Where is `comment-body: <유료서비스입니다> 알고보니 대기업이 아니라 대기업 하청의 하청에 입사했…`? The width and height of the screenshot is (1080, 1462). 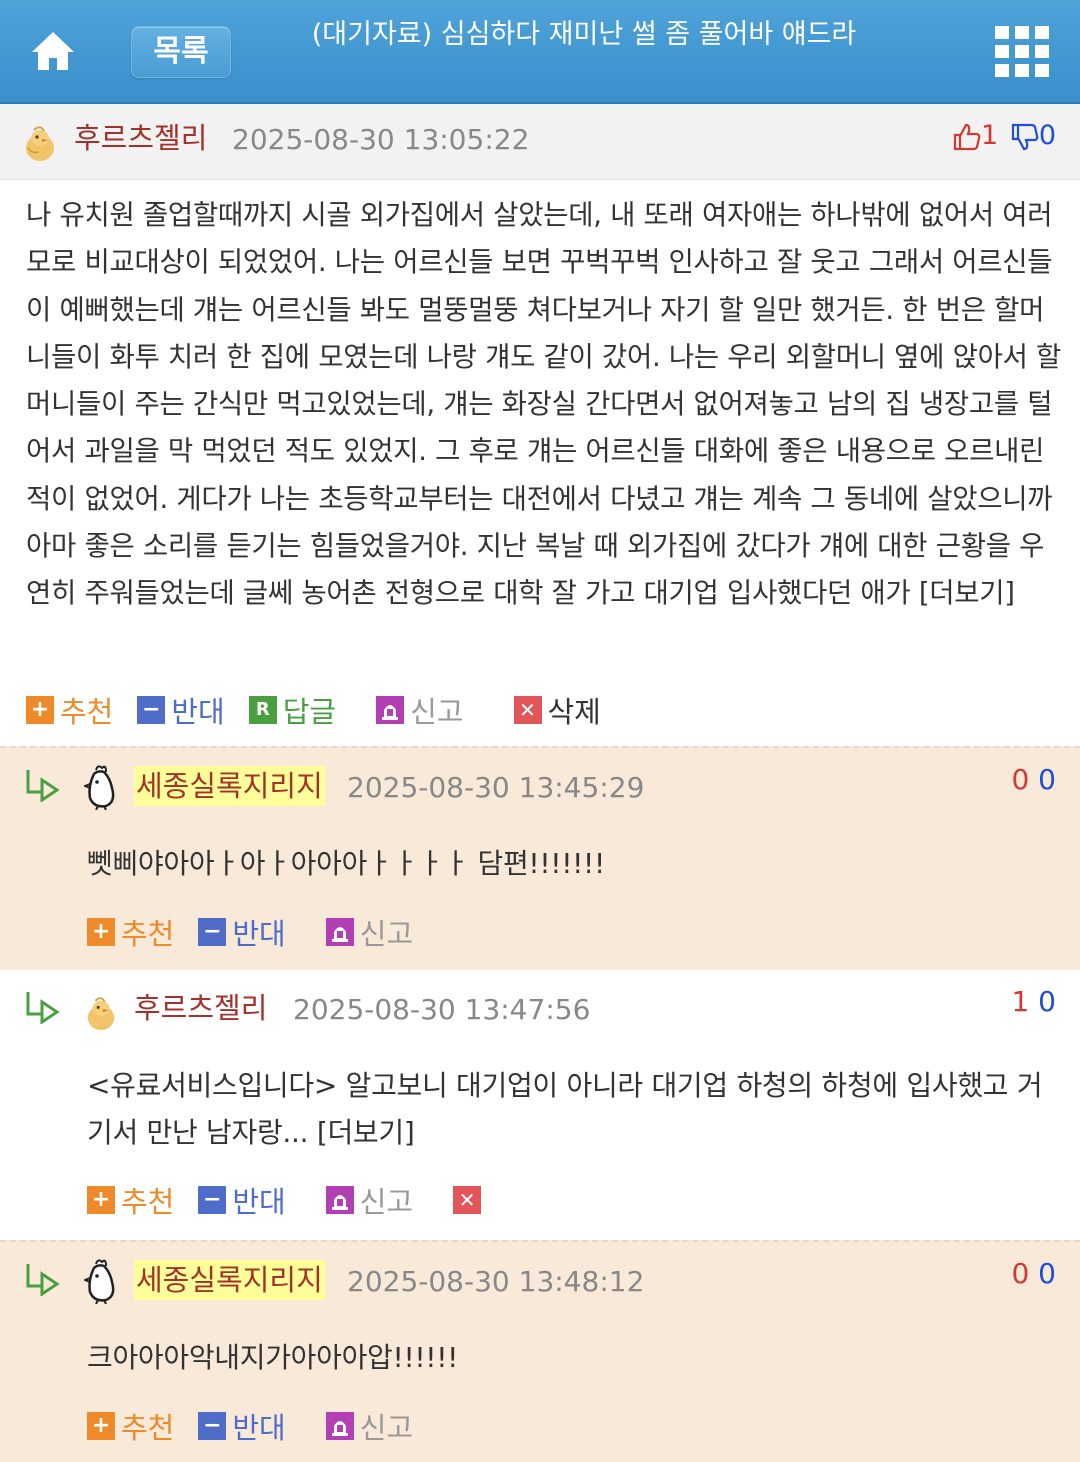
comment-body: <유료서비스입니다> 알고보니 대기업이 아니라 대기업 하청의 하청에 입사했… is located at coordinates (565, 1109).